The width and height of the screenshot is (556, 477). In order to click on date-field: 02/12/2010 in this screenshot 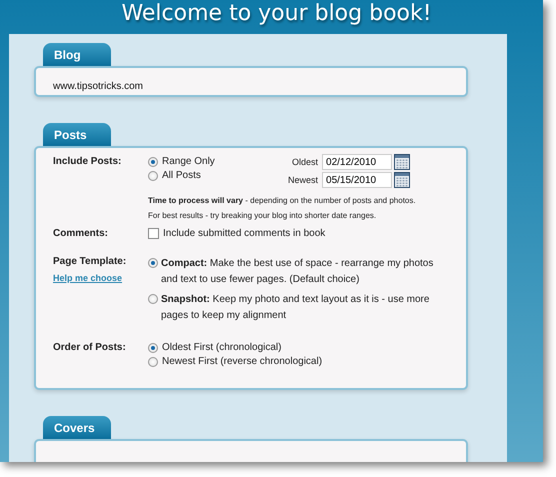, I will do `click(357, 162)`.